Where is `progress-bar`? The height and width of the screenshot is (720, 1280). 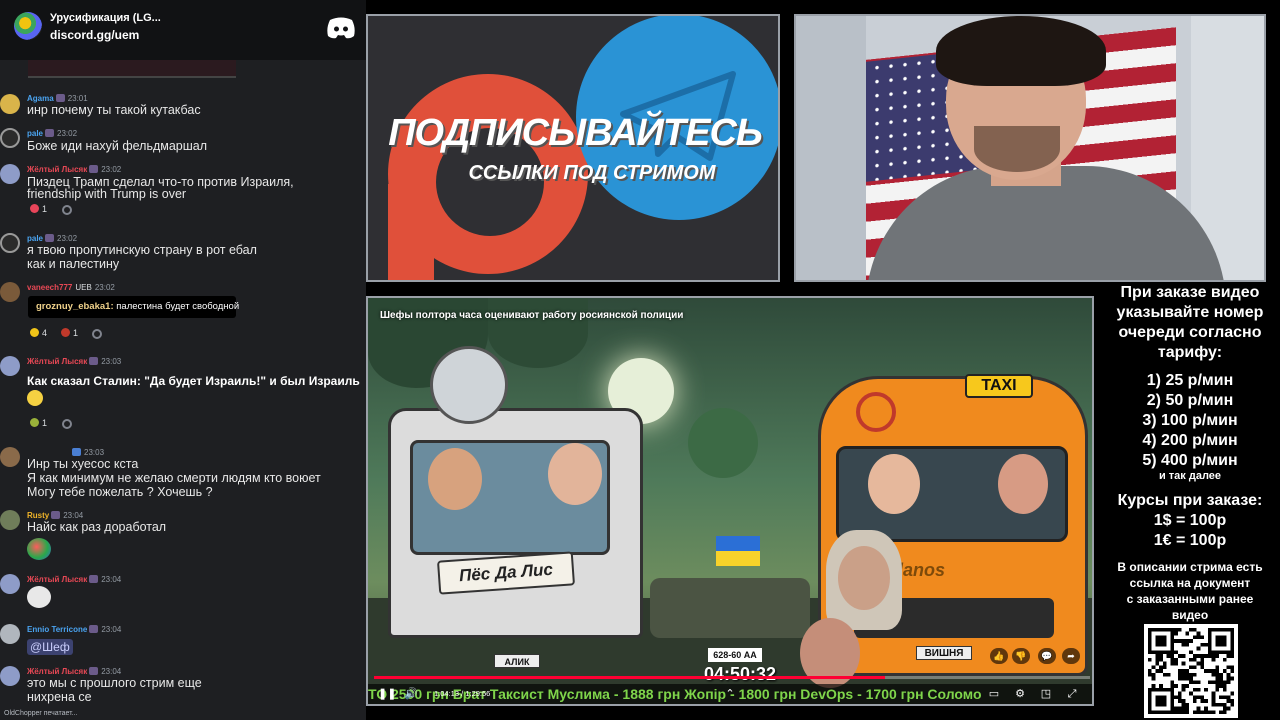
progress-bar is located at coordinates (732, 677).